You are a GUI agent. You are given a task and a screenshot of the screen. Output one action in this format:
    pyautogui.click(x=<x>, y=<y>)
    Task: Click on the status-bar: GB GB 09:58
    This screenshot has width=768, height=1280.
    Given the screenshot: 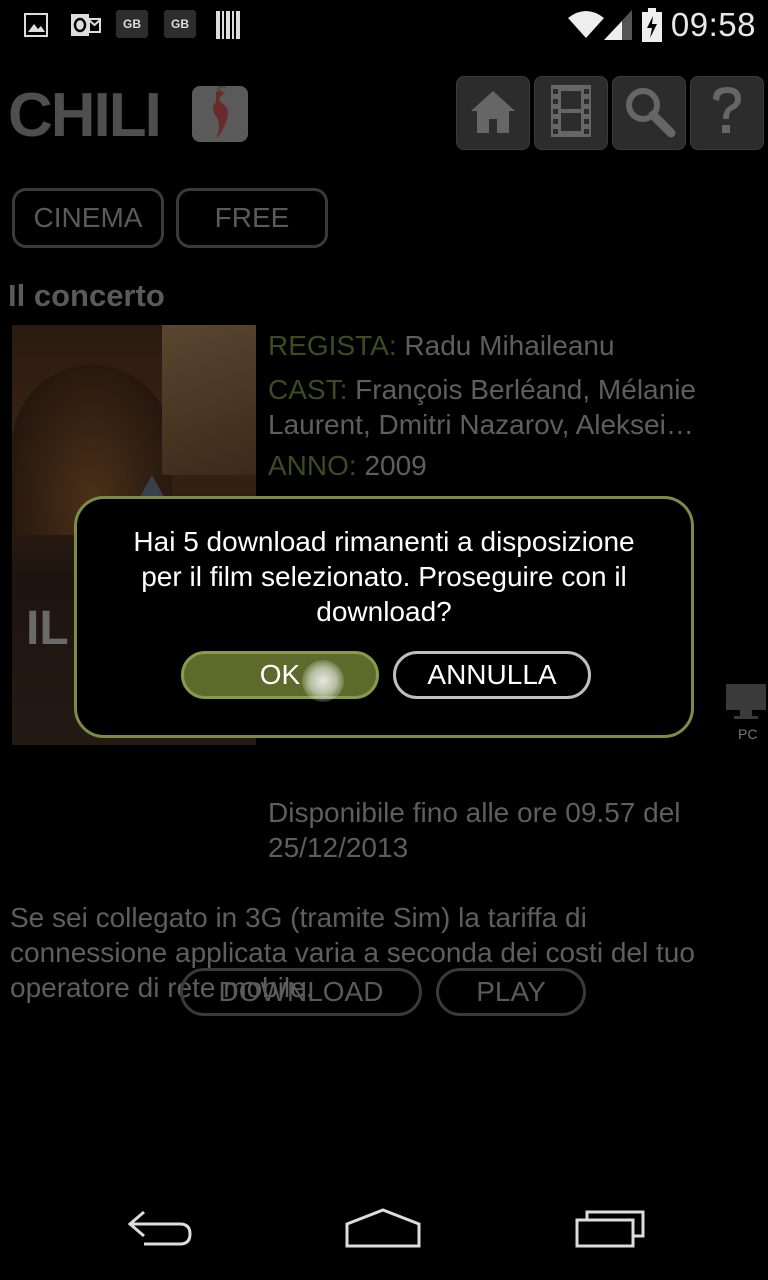 What is the action you would take?
    pyautogui.click(x=384, y=25)
    